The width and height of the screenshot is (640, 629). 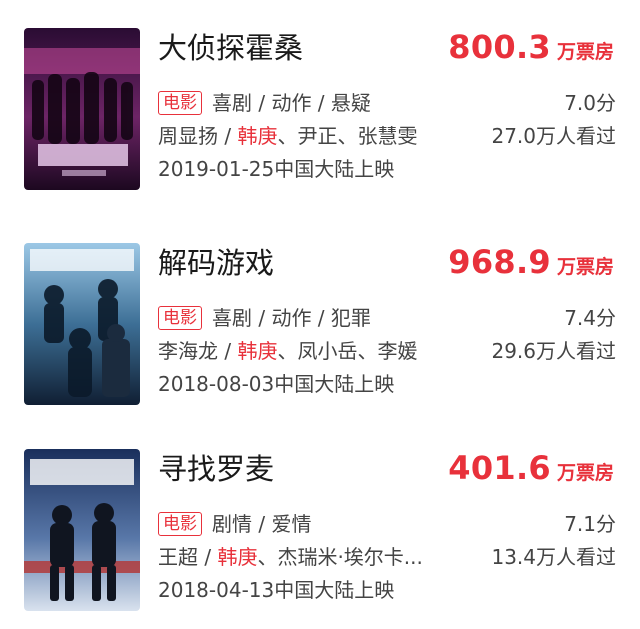 I want to click on cast-list: 李海龙 / 韩庚、凤小岳、李媛, so click(x=287, y=351).